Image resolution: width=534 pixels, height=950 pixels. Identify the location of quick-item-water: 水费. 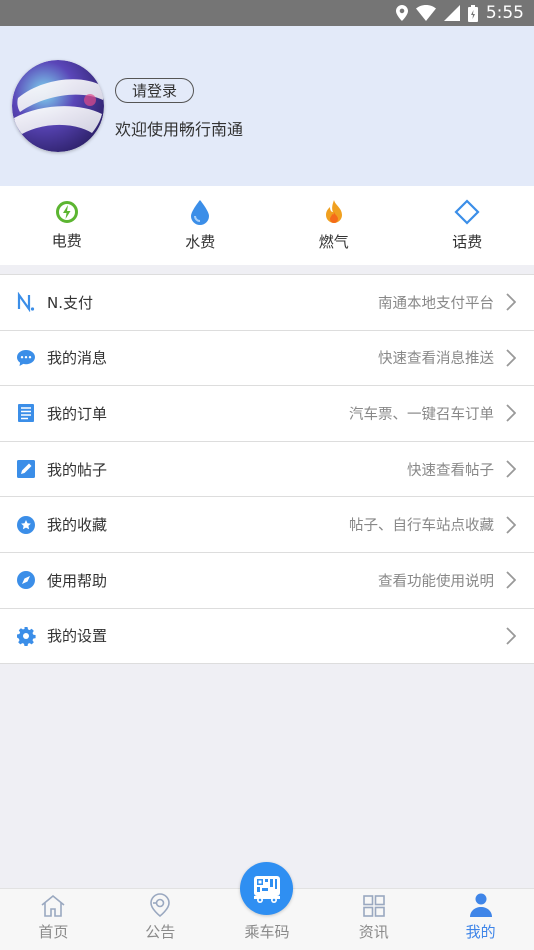
(201, 225).